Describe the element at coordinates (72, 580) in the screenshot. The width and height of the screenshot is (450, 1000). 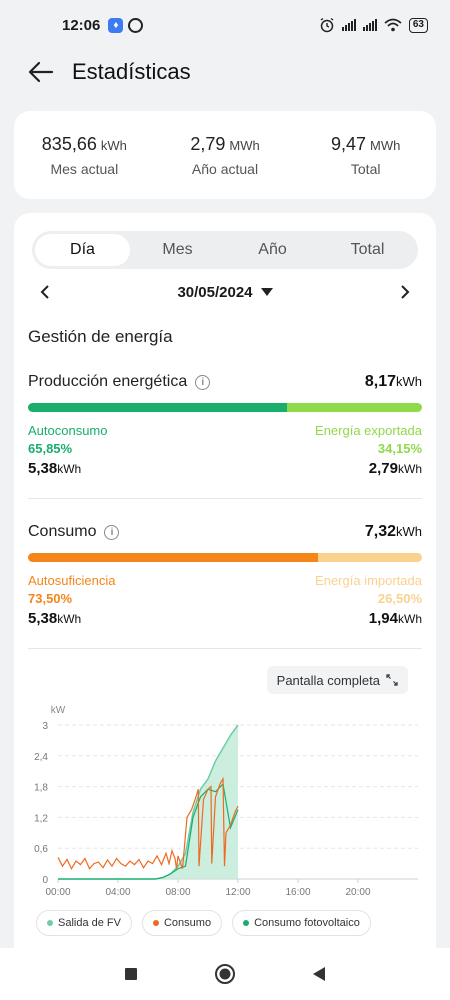
I see `split-name: Autosuficiencia` at that location.